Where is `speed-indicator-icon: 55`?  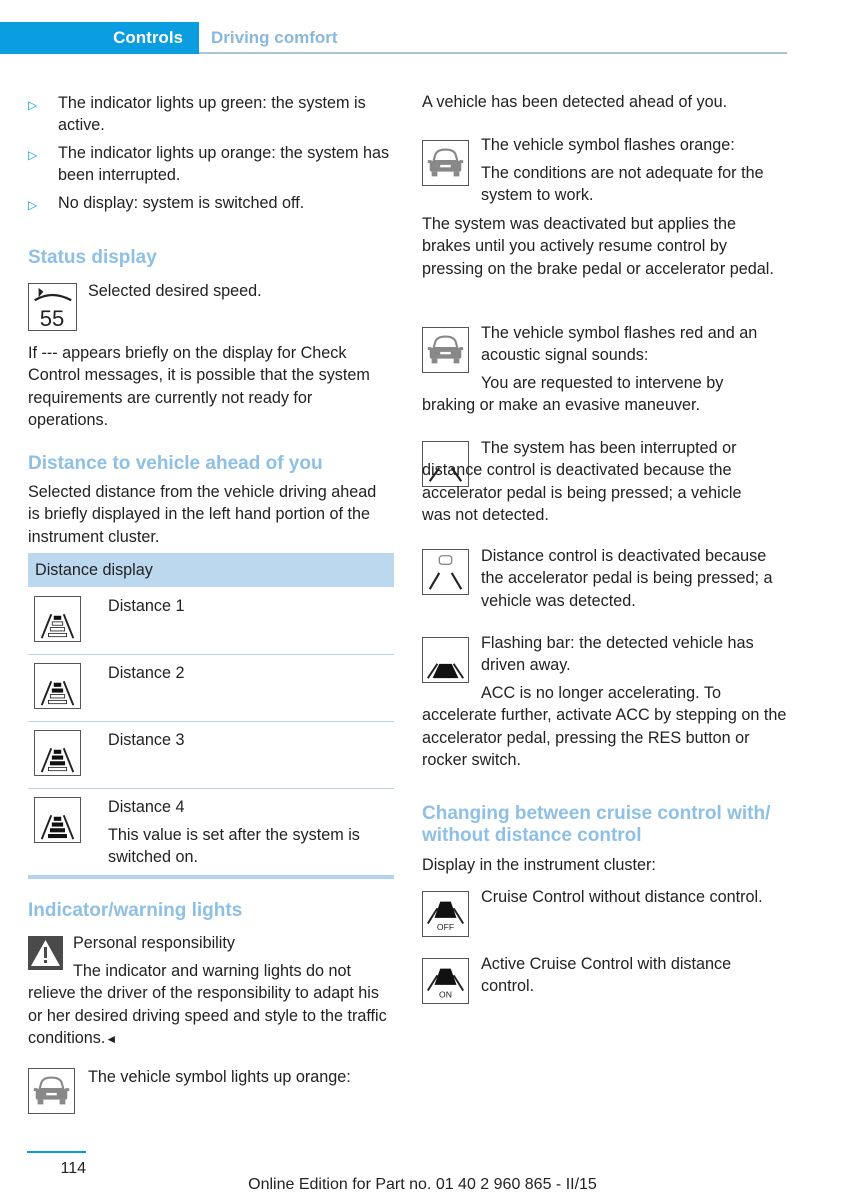
speed-indicator-icon: 55 is located at coordinates (52, 307).